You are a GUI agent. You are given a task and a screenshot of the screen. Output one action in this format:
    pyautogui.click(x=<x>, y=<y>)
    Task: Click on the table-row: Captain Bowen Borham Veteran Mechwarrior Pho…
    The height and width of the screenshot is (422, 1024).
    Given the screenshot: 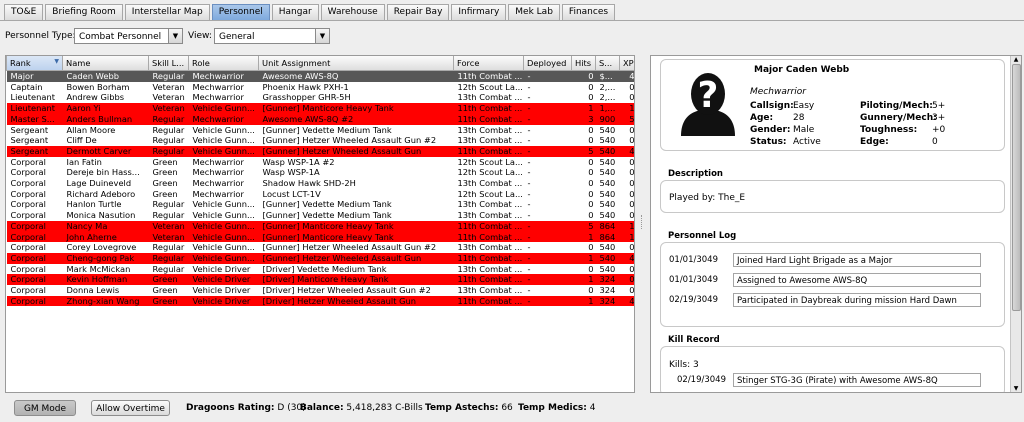 What is the action you would take?
    pyautogui.click(x=320, y=87)
    